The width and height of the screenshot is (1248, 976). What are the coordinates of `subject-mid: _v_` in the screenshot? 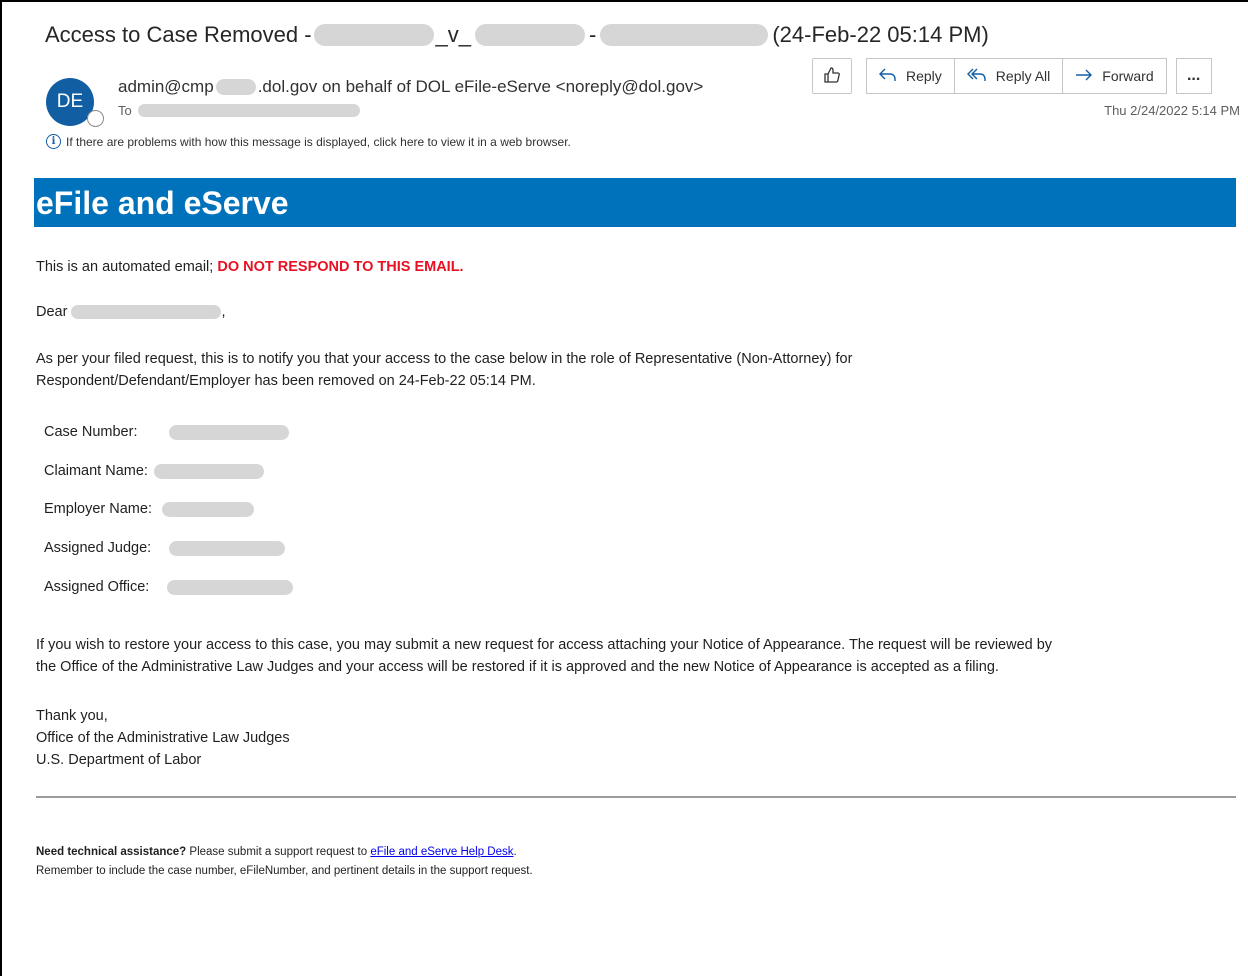 It's located at (453, 34).